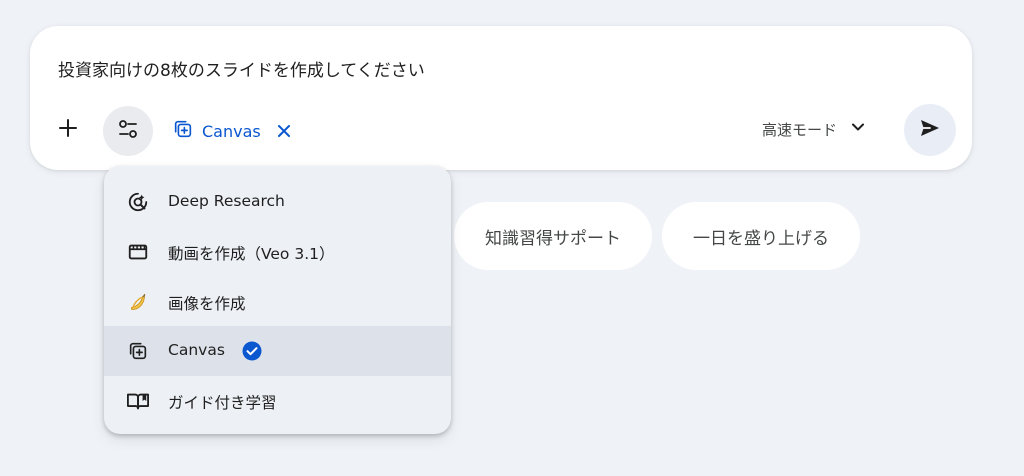 Image resolution: width=1024 pixels, height=476 pixels. What do you see at coordinates (800, 129) in the screenshot?
I see `mode-label: 高速モード` at bounding box center [800, 129].